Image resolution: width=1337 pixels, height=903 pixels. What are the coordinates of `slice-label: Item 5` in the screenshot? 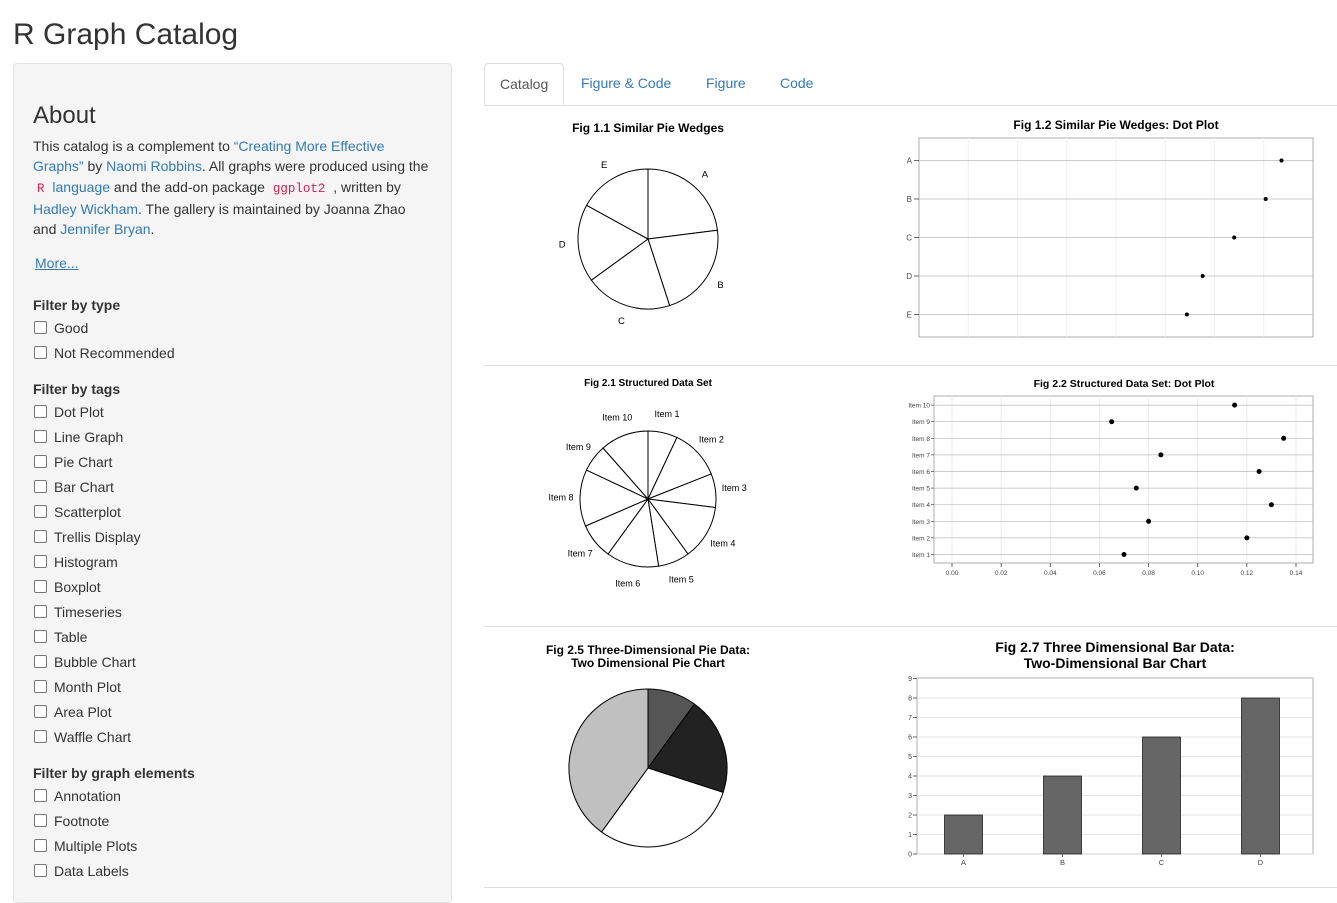 It's located at (681, 579).